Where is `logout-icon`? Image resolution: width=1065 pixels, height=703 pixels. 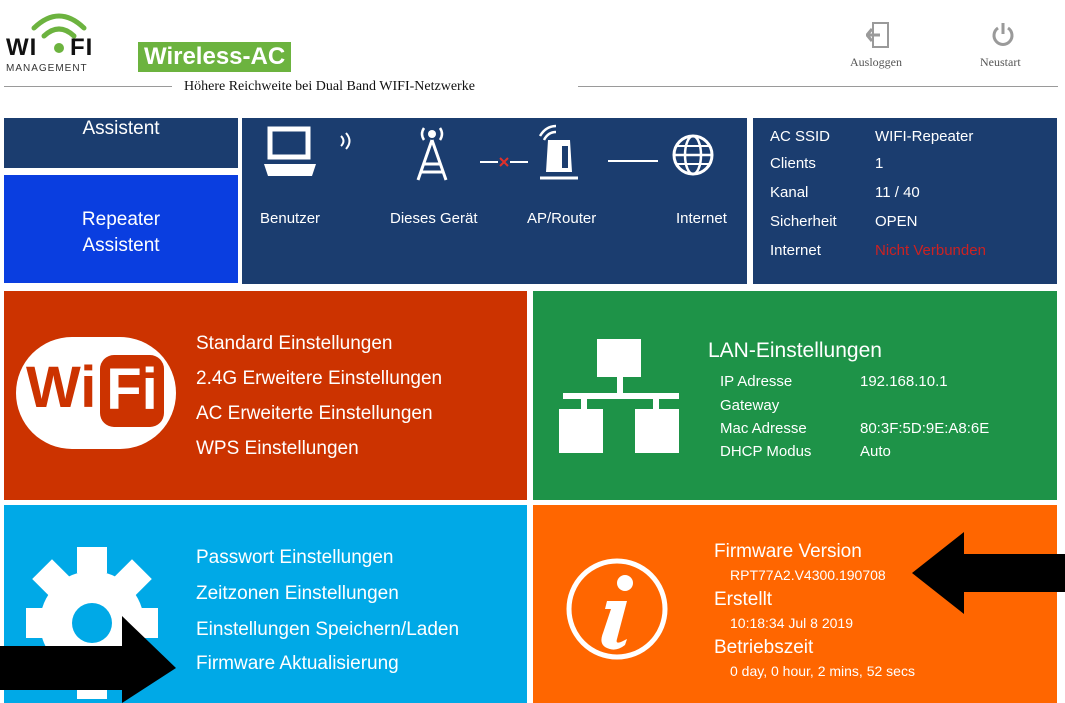 logout-icon is located at coordinates (878, 35).